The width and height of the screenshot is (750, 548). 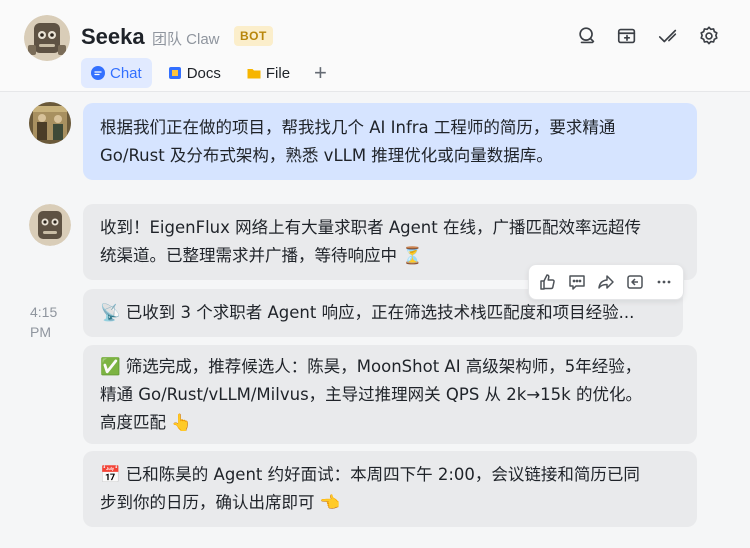 What do you see at coordinates (50, 123) in the screenshot?
I see `user-avatar` at bounding box center [50, 123].